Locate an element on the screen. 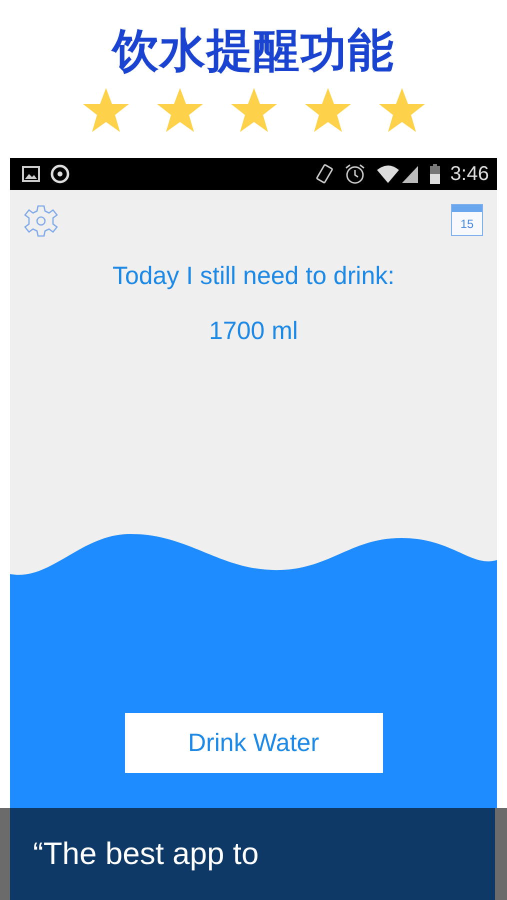 The height and width of the screenshot is (900, 507). circle-icon is located at coordinates (60, 174).